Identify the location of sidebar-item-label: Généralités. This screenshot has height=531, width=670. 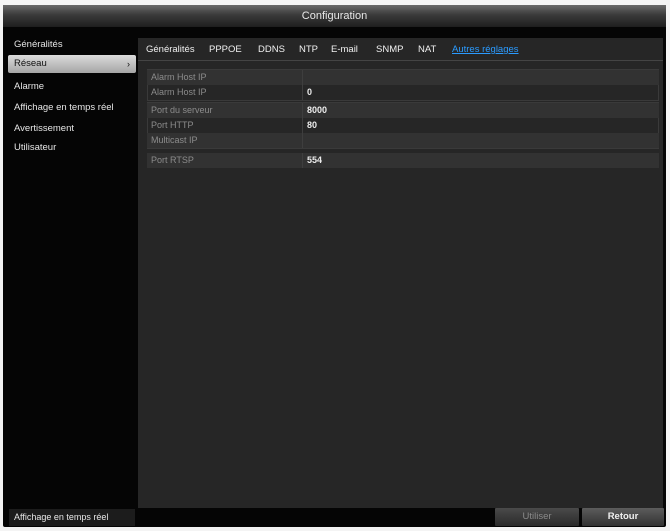
(38, 44).